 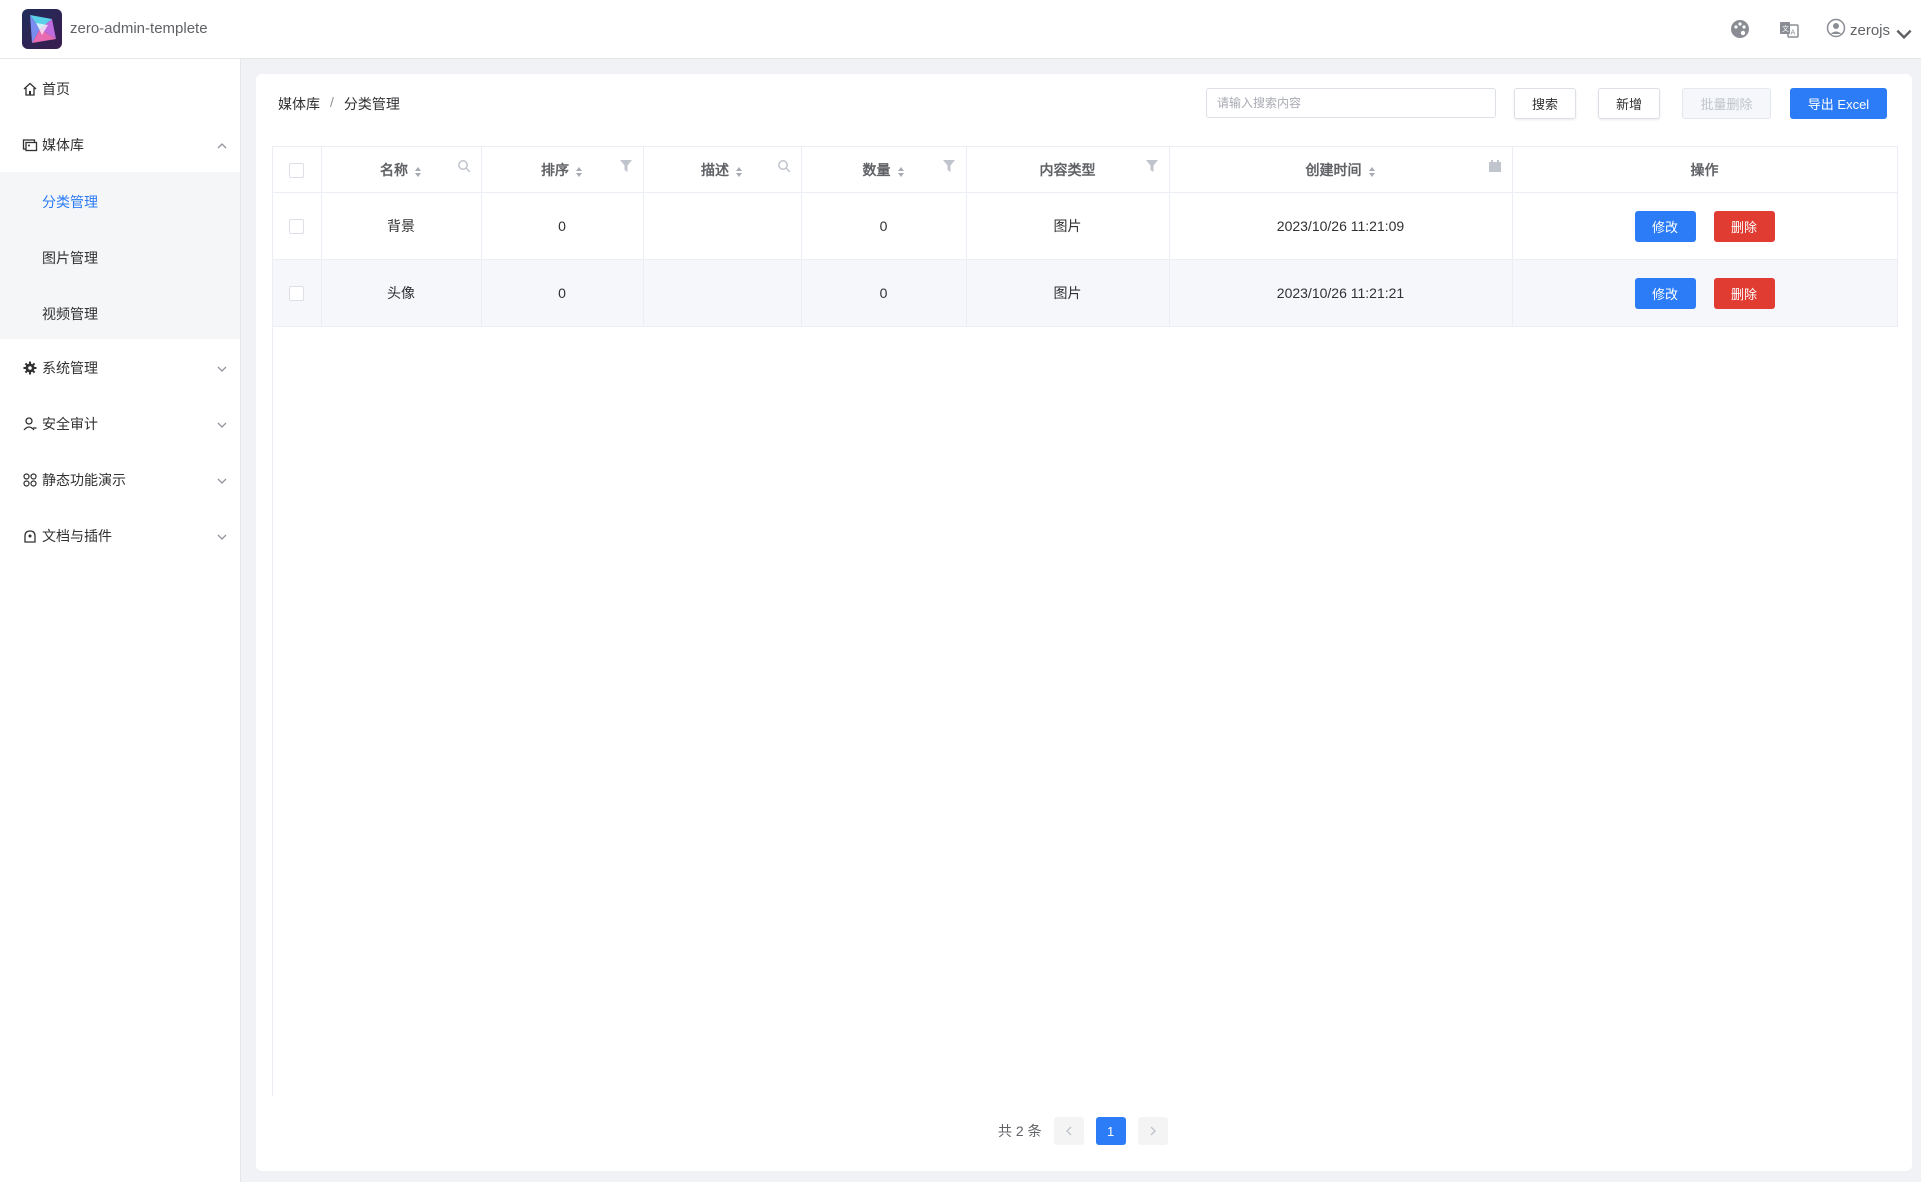 What do you see at coordinates (120, 202) in the screenshot?
I see `sidebar-item-category: 分类管理` at bounding box center [120, 202].